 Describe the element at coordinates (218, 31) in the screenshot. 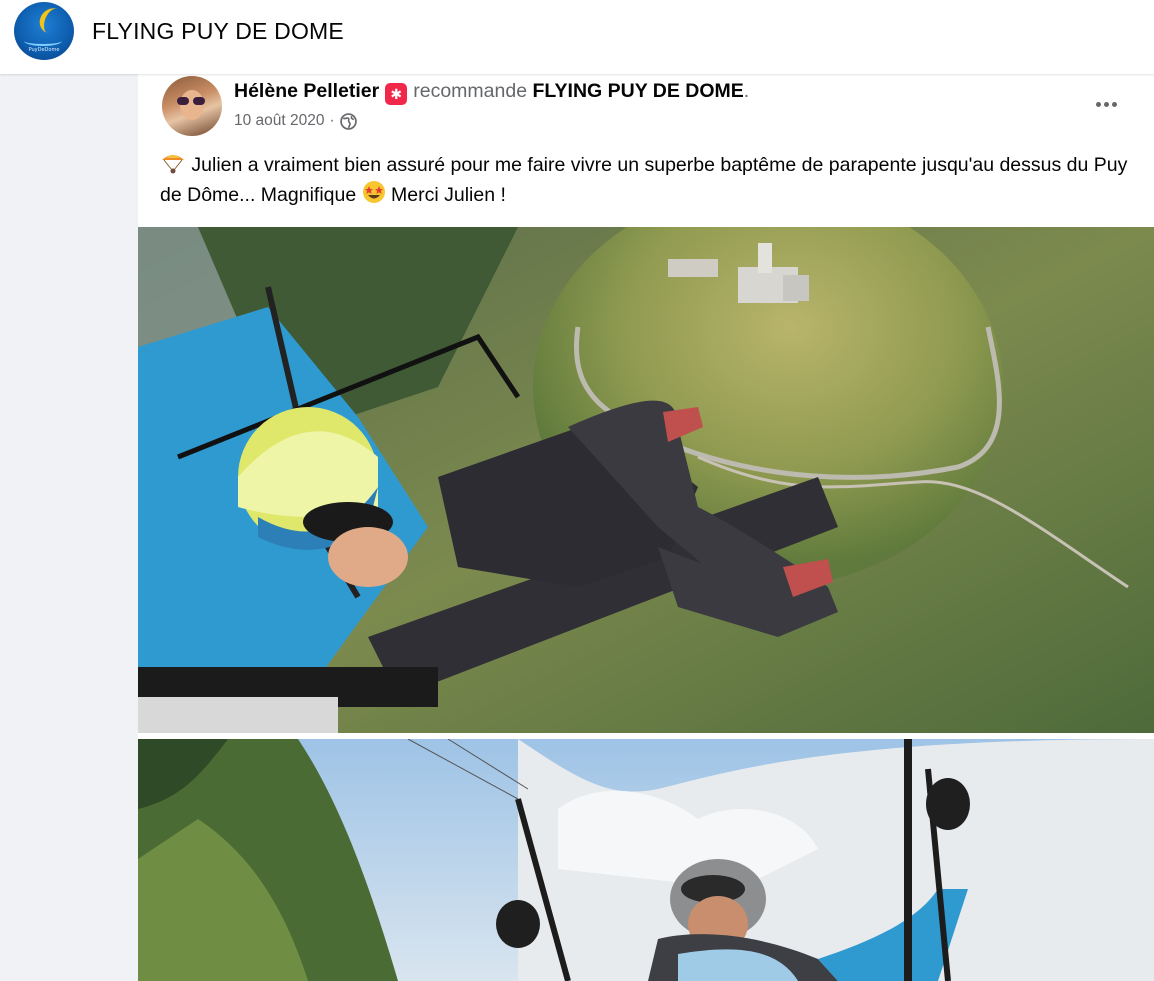

I see `page-title: FLYING PUY DE DOME` at that location.